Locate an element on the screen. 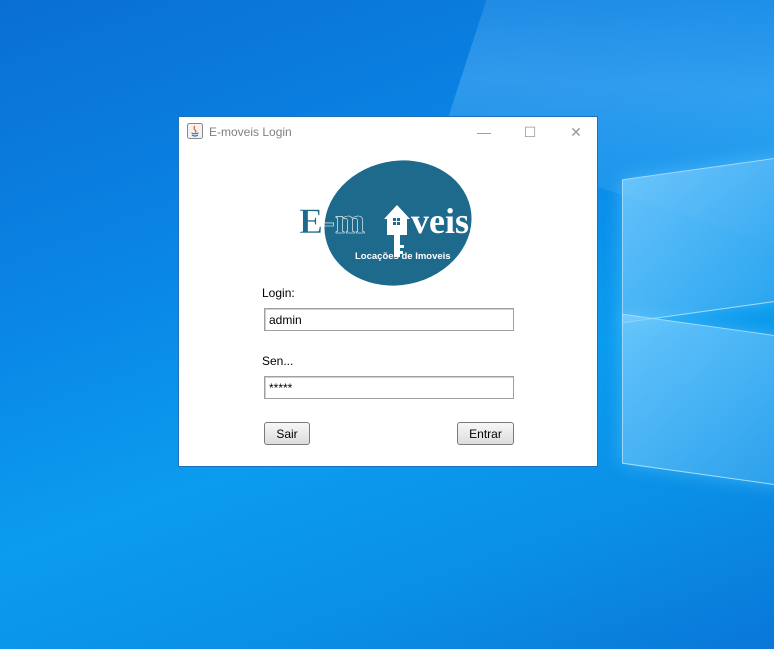 The height and width of the screenshot is (649, 774). password-input is located at coordinates (389, 387).